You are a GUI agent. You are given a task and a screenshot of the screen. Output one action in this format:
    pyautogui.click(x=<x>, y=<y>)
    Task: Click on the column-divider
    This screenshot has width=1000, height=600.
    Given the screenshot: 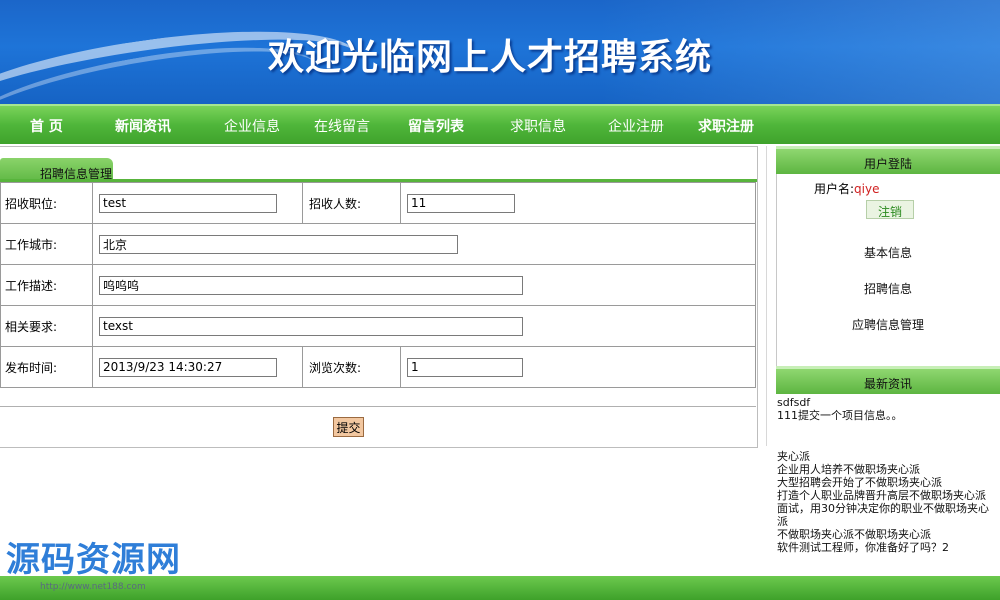 What is the action you would take?
    pyautogui.click(x=766, y=296)
    